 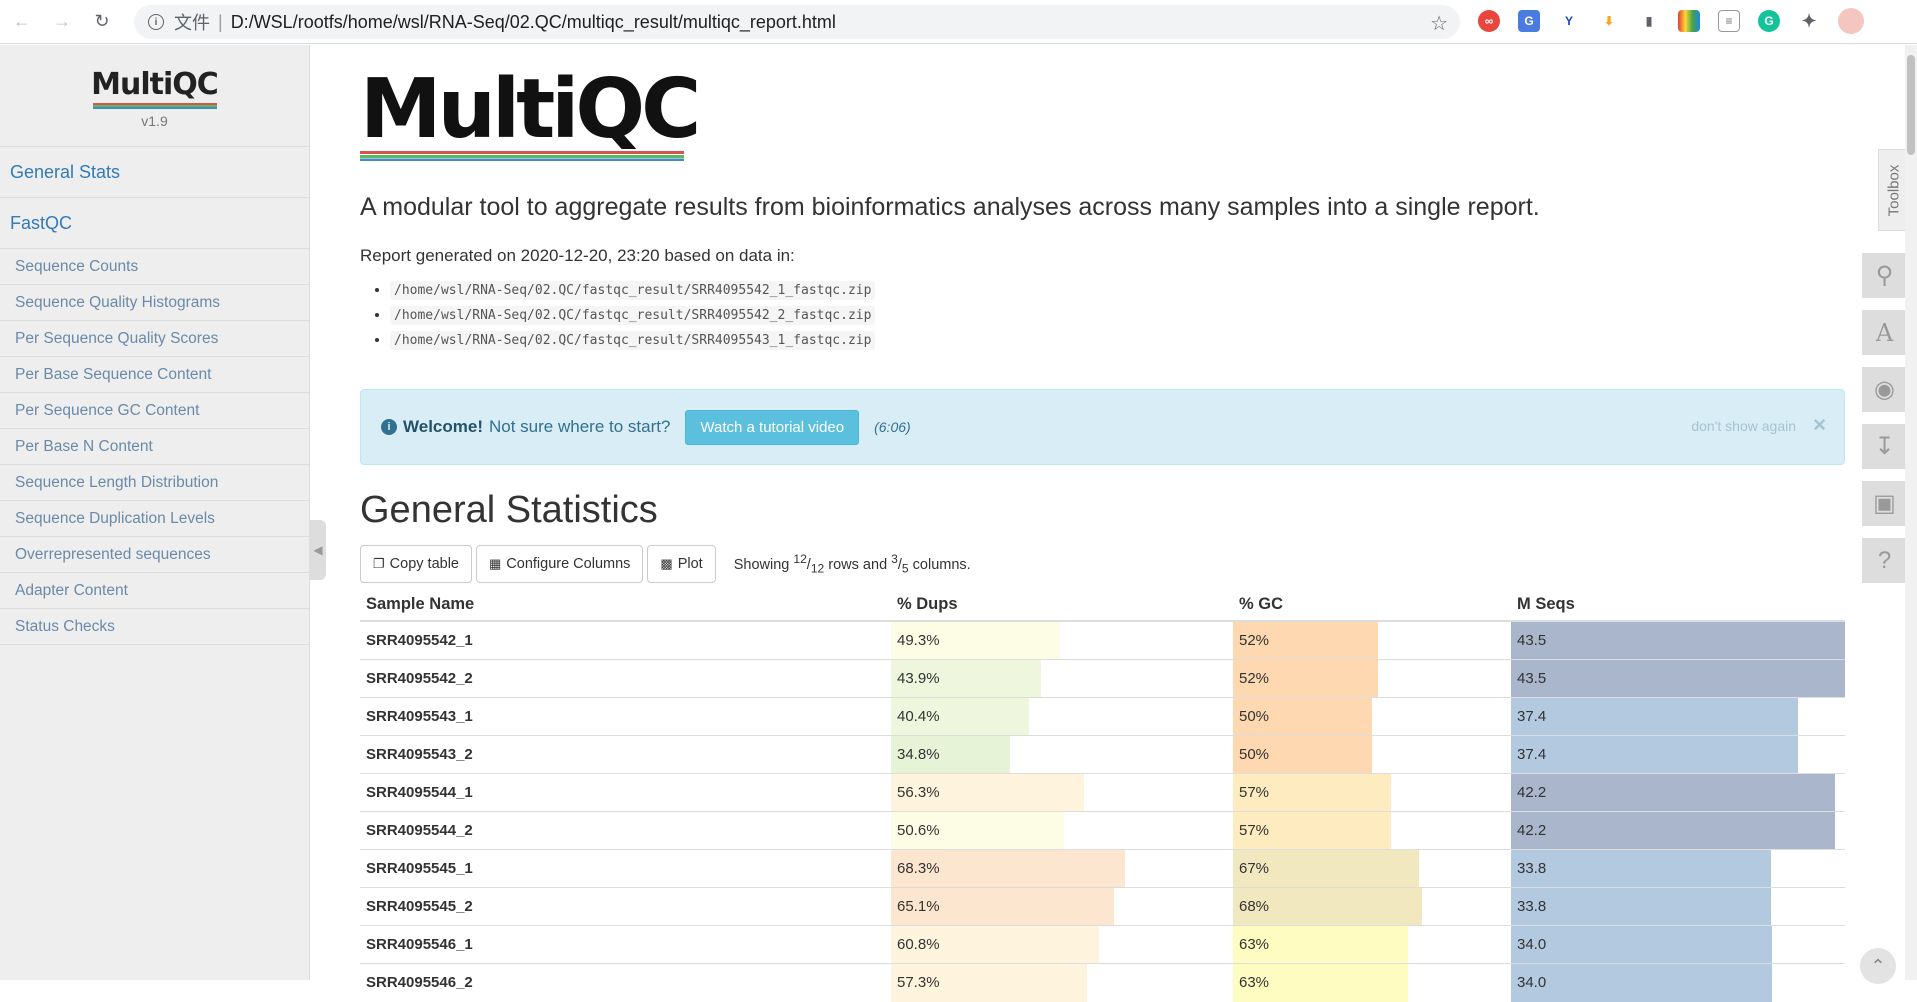 What do you see at coordinates (1884, 275) in the screenshot?
I see `pin-icon: ⚲` at bounding box center [1884, 275].